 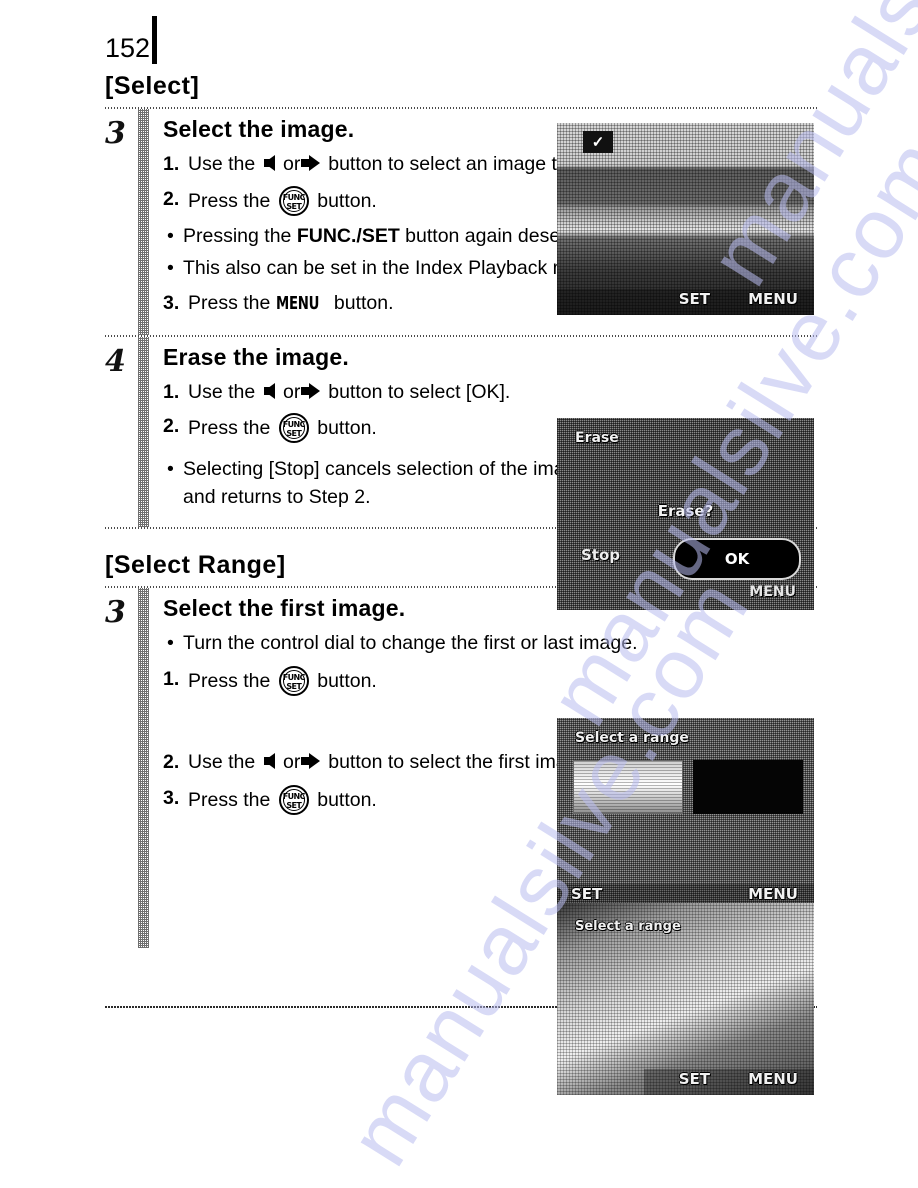 I want to click on item-text-bold: FUNC./SET, so click(x=348, y=235).